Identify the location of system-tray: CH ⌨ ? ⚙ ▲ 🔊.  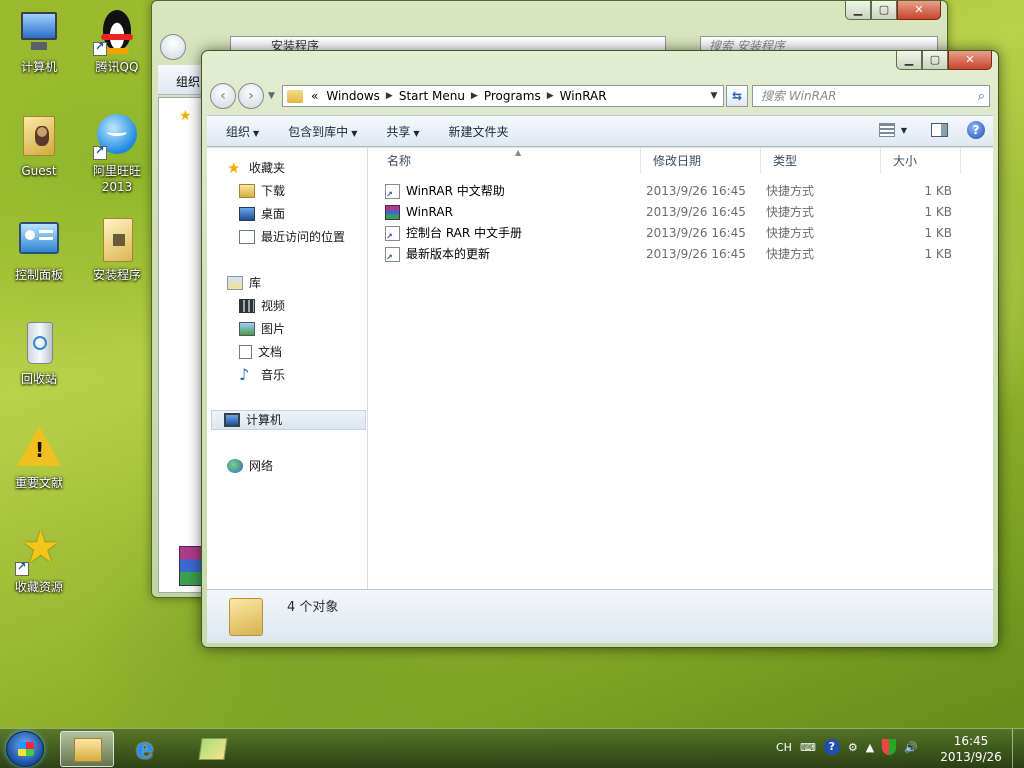
(851, 747).